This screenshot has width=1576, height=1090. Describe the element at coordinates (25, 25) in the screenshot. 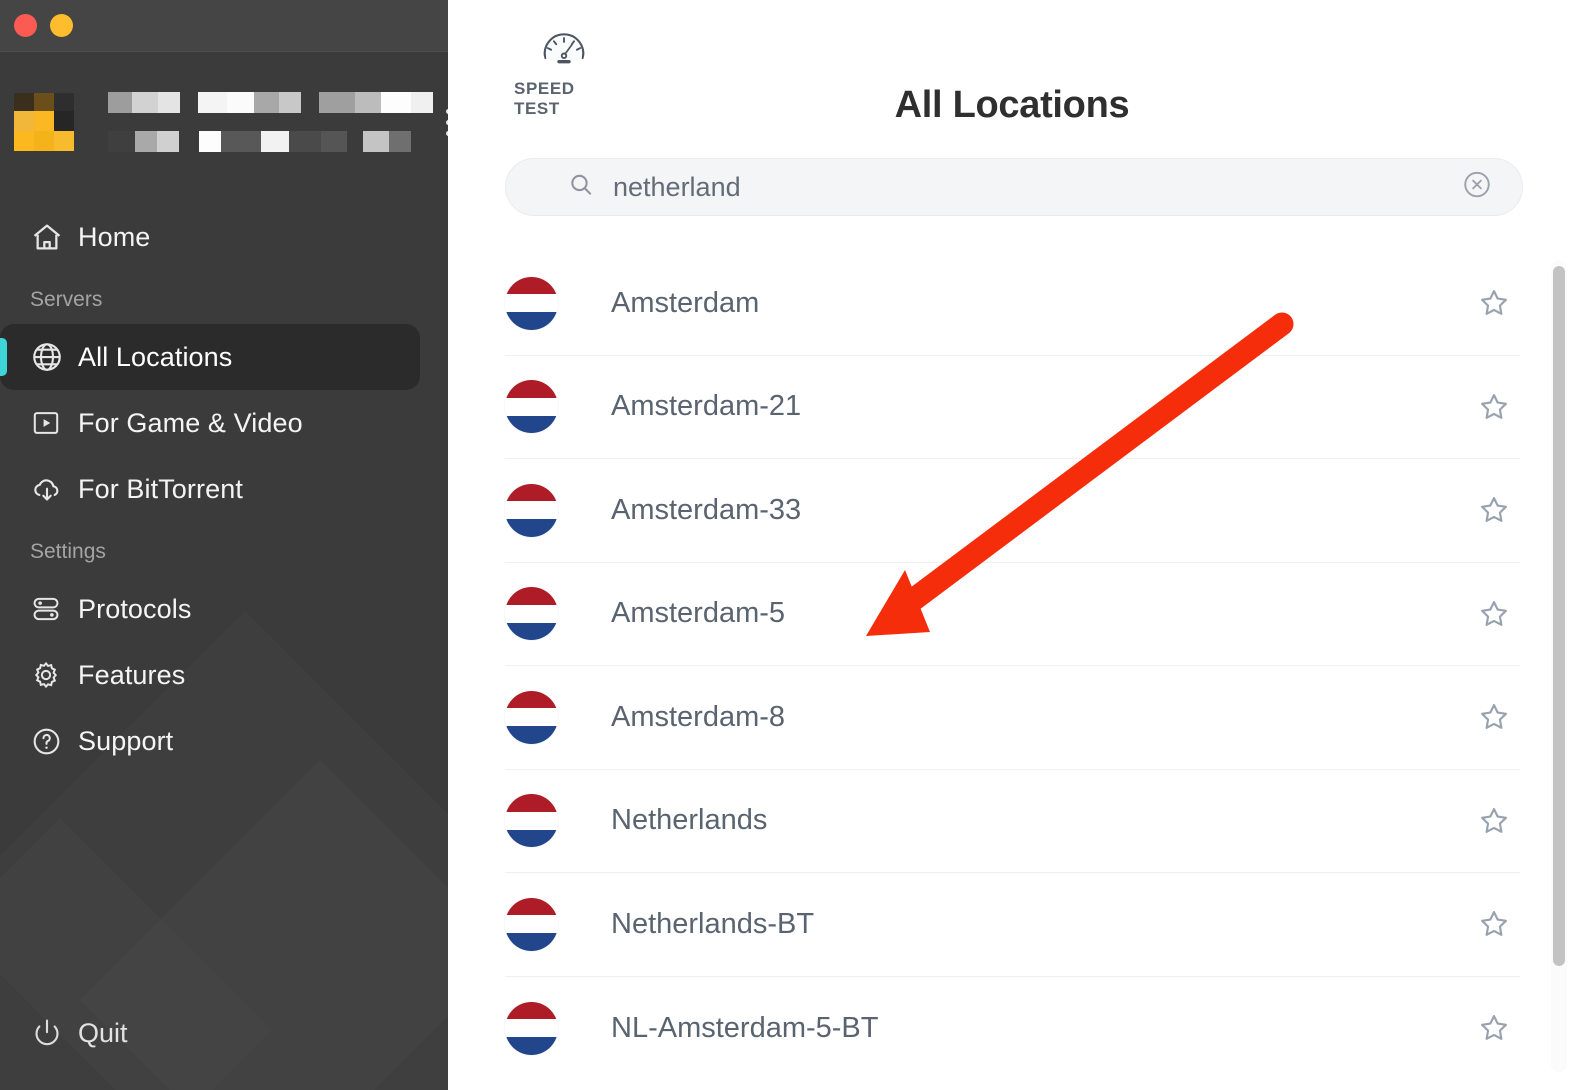

I see `close-window-button` at that location.